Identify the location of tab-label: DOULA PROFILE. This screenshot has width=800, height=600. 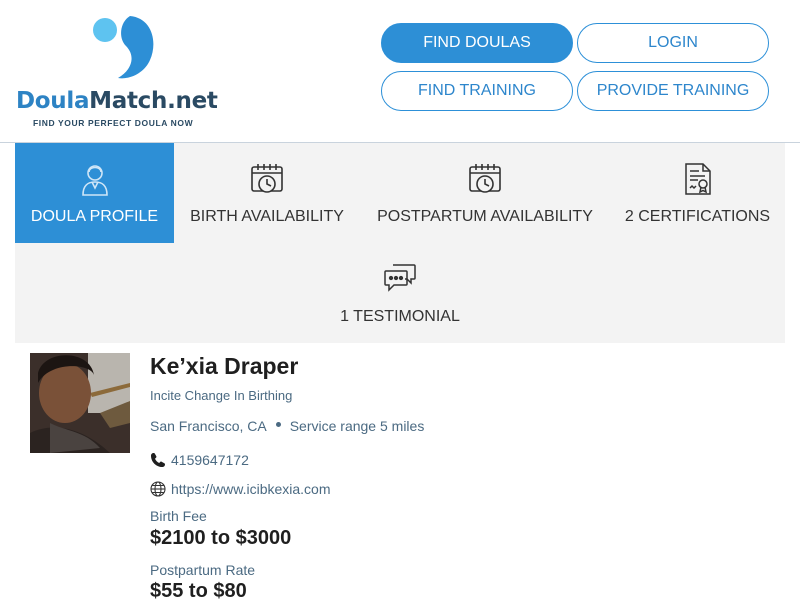
(94, 216).